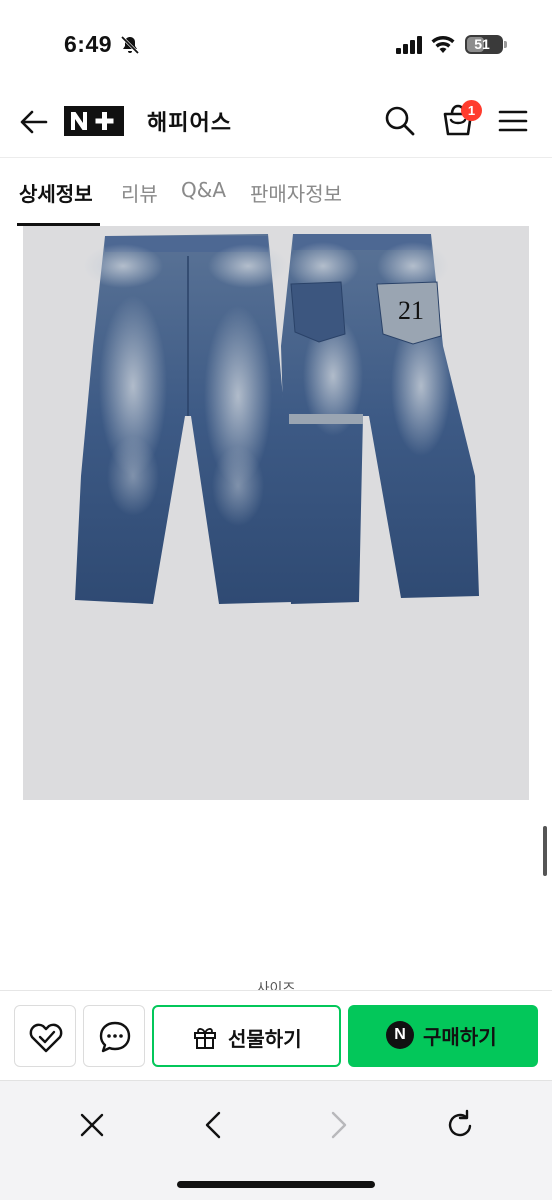 Image resolution: width=552 pixels, height=1200 pixels. What do you see at coordinates (296, 192) in the screenshot?
I see `tab-seller-info: 판매자정보` at bounding box center [296, 192].